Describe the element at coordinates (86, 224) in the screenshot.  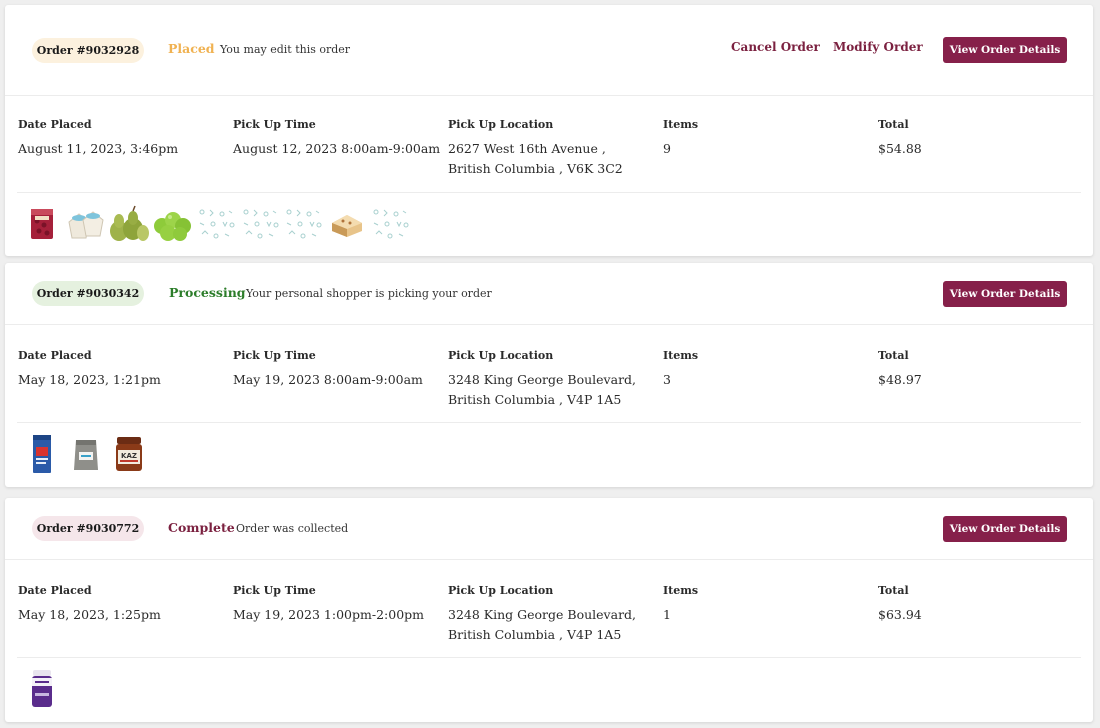
I see `product-thumbnail-coconuts` at that location.